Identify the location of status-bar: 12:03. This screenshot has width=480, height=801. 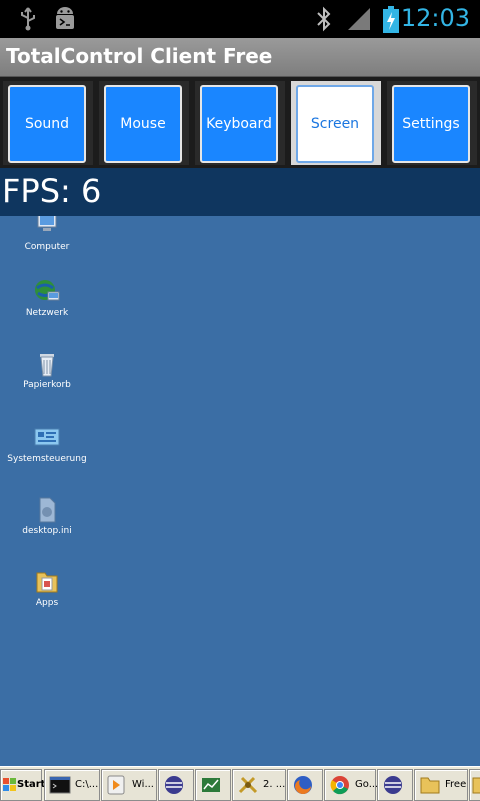
(240, 19).